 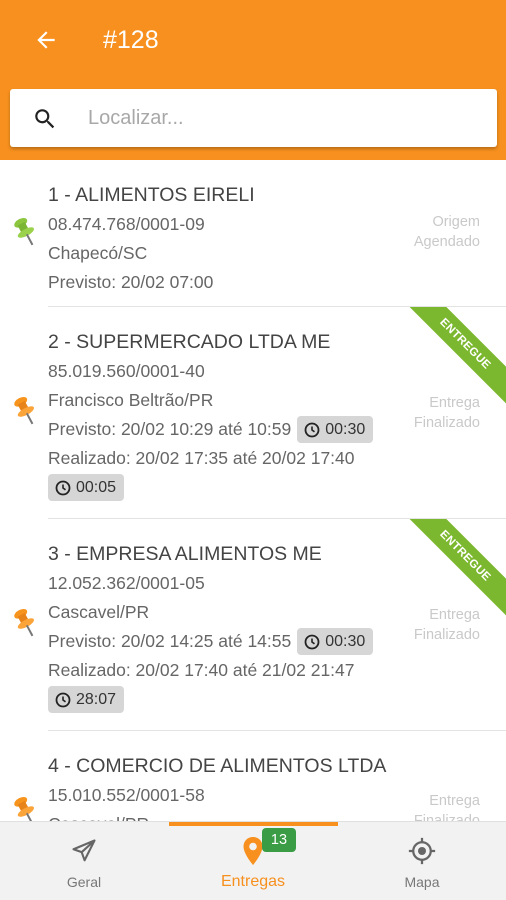 What do you see at coordinates (456, 222) in the screenshot?
I see `status-type: Origem` at bounding box center [456, 222].